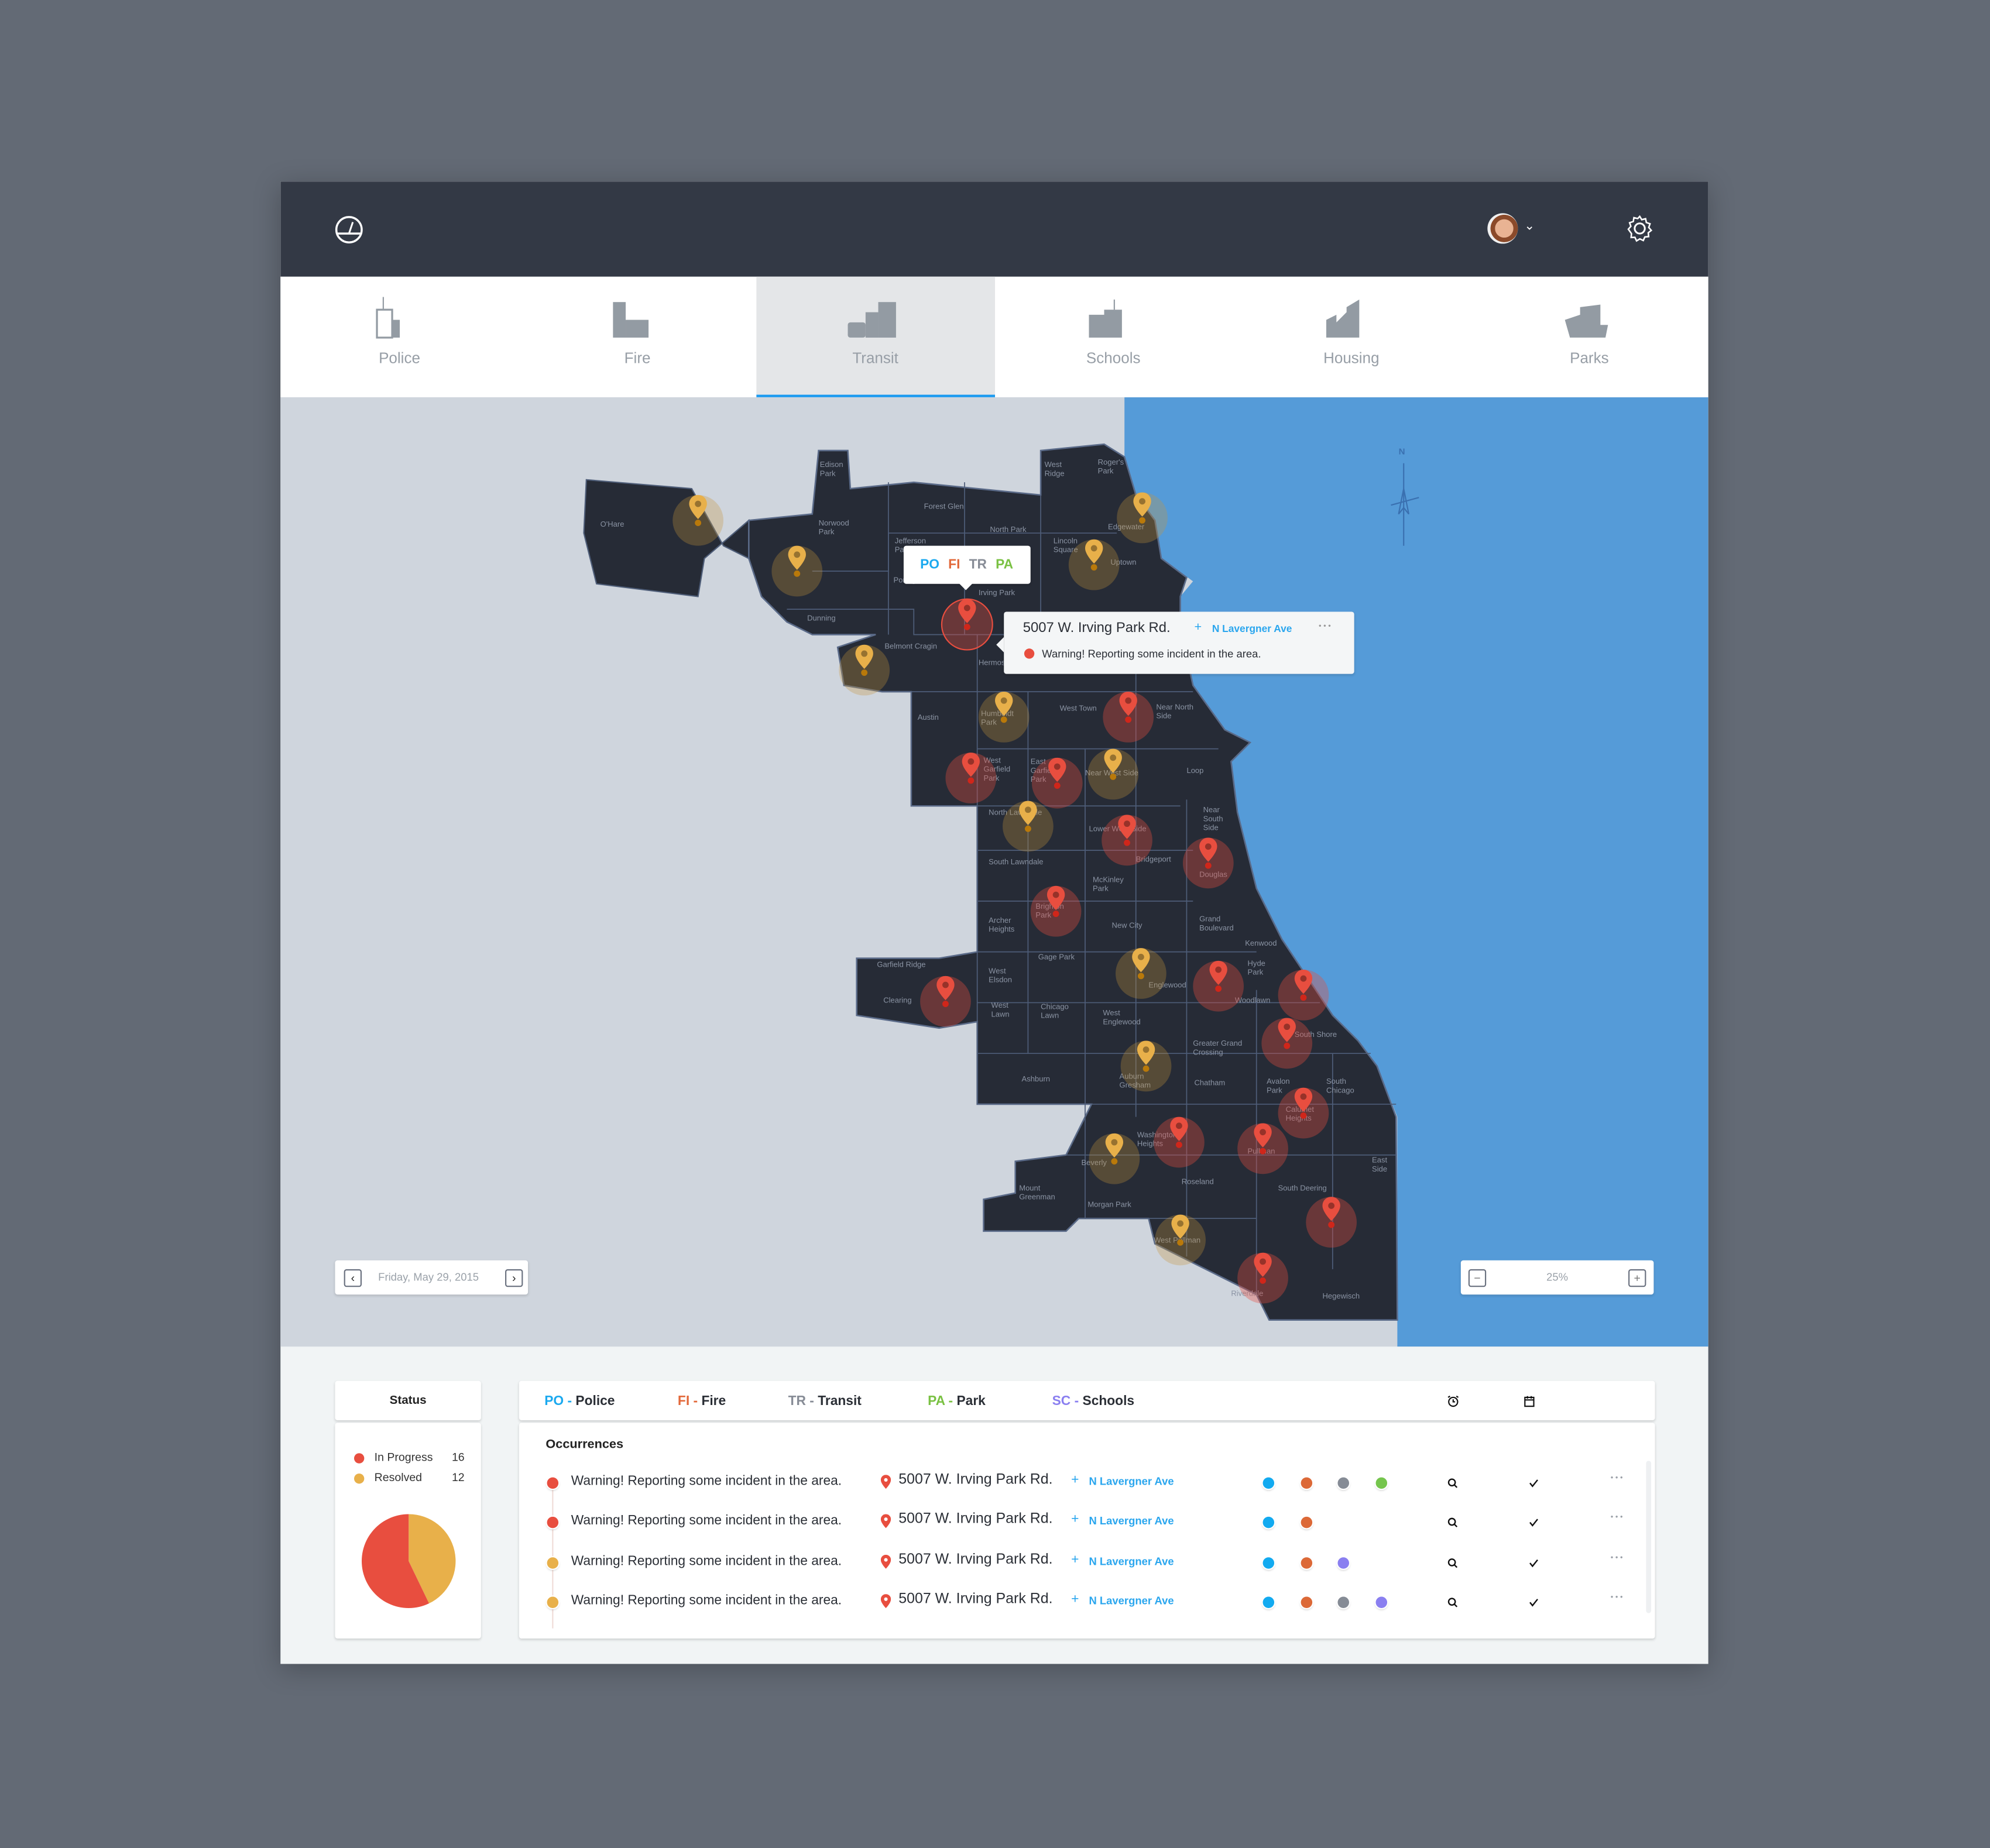 The width and height of the screenshot is (1990, 1848). I want to click on filter-fire: FI - Fire, so click(702, 1401).